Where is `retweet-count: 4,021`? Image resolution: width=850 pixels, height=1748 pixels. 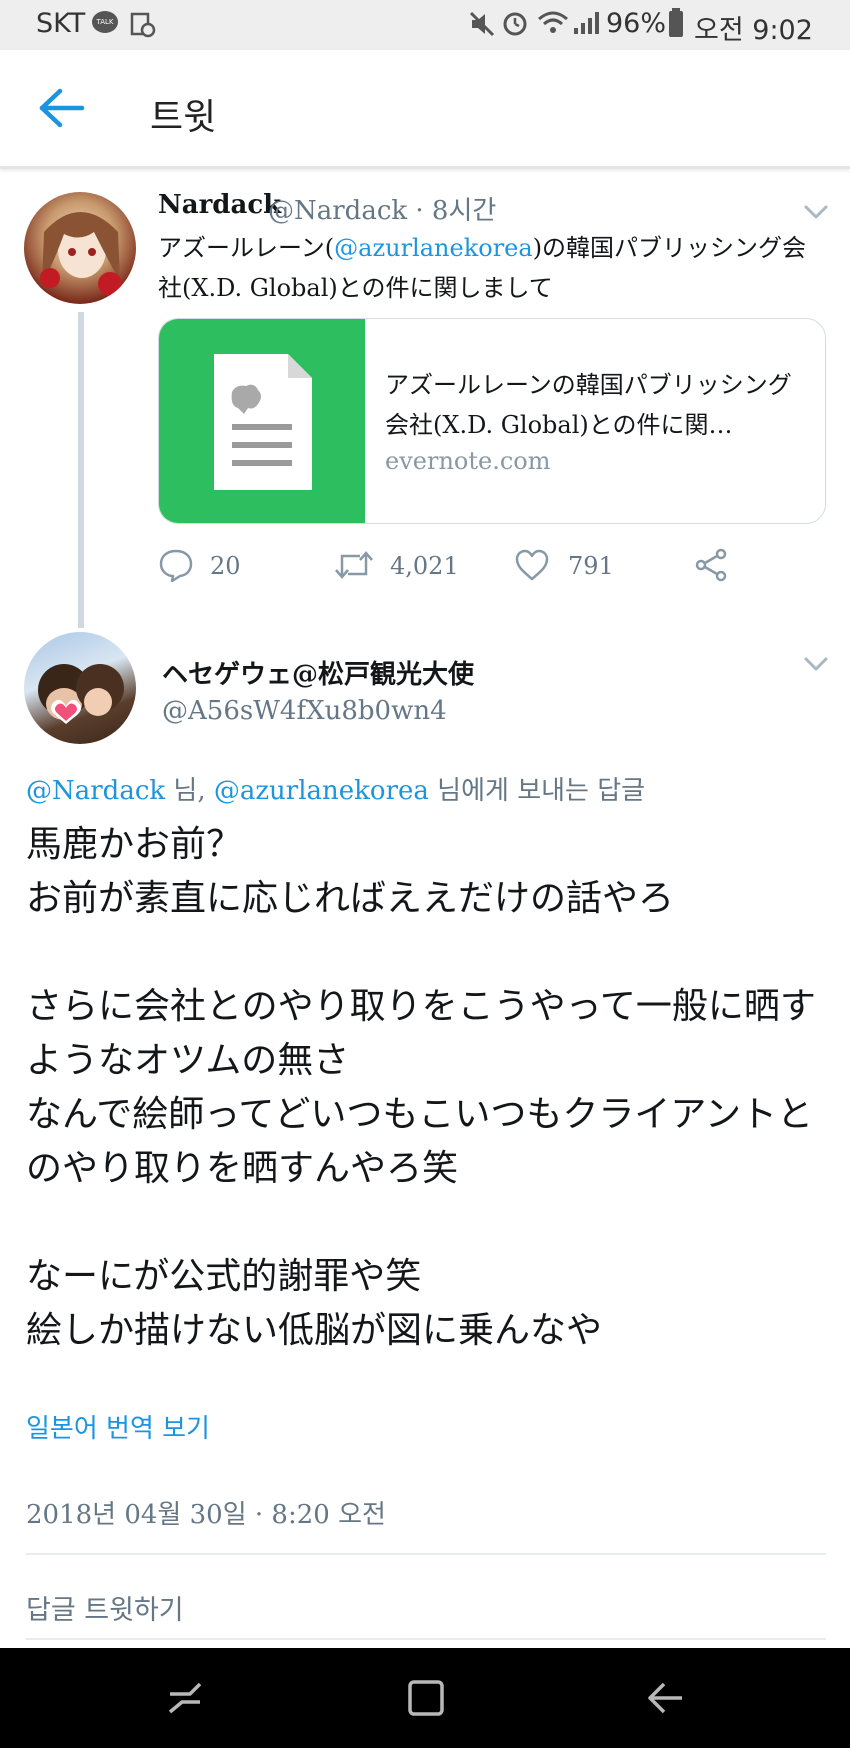
retweet-count: 4,021 is located at coordinates (424, 566).